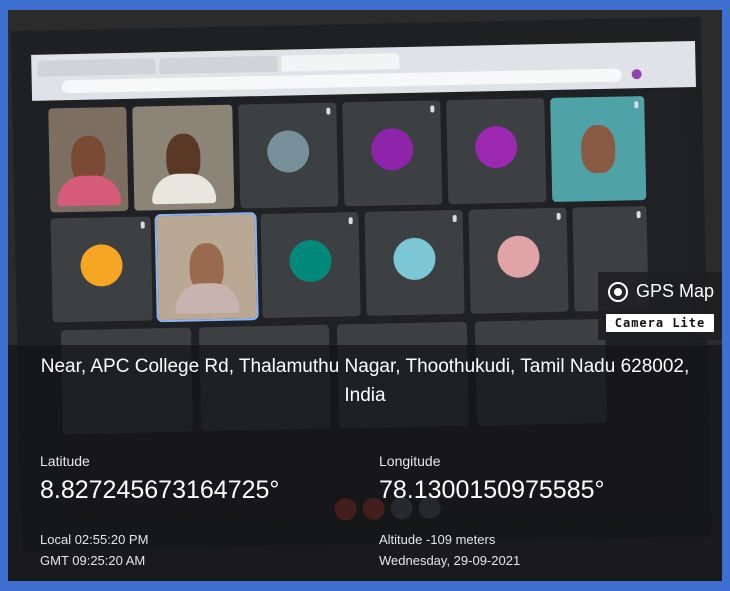 The image size is (730, 591). I want to click on participant-tile-speaking, so click(206, 267).